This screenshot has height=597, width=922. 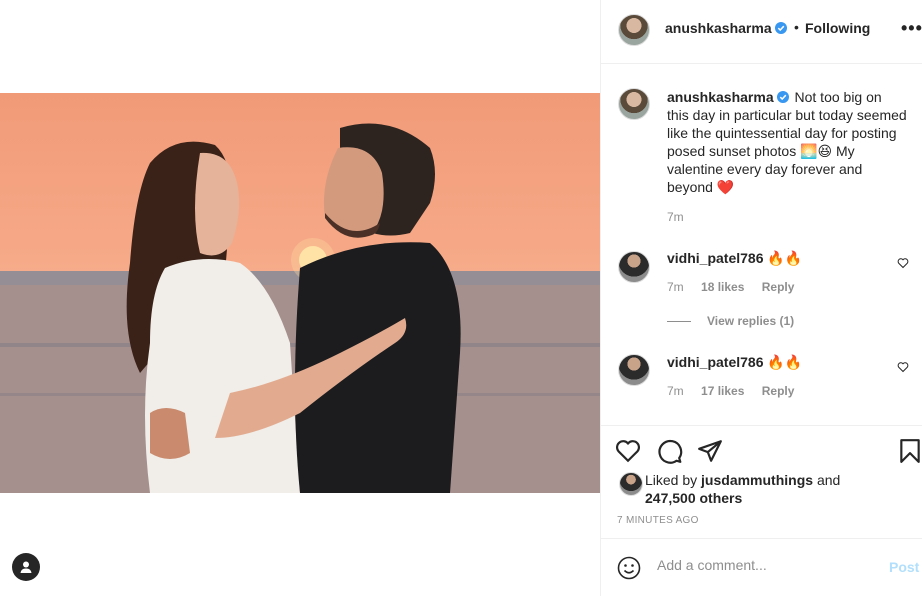 What do you see at coordinates (634, 104) in the screenshot?
I see `caption-author-avatar` at bounding box center [634, 104].